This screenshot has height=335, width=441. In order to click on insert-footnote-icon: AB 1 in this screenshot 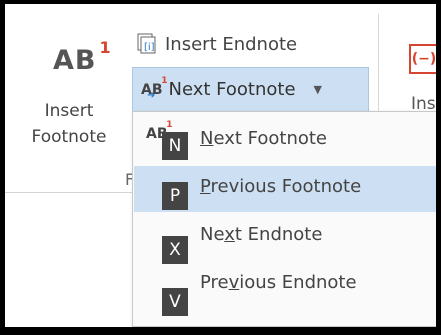, I will do `click(82, 57)`.